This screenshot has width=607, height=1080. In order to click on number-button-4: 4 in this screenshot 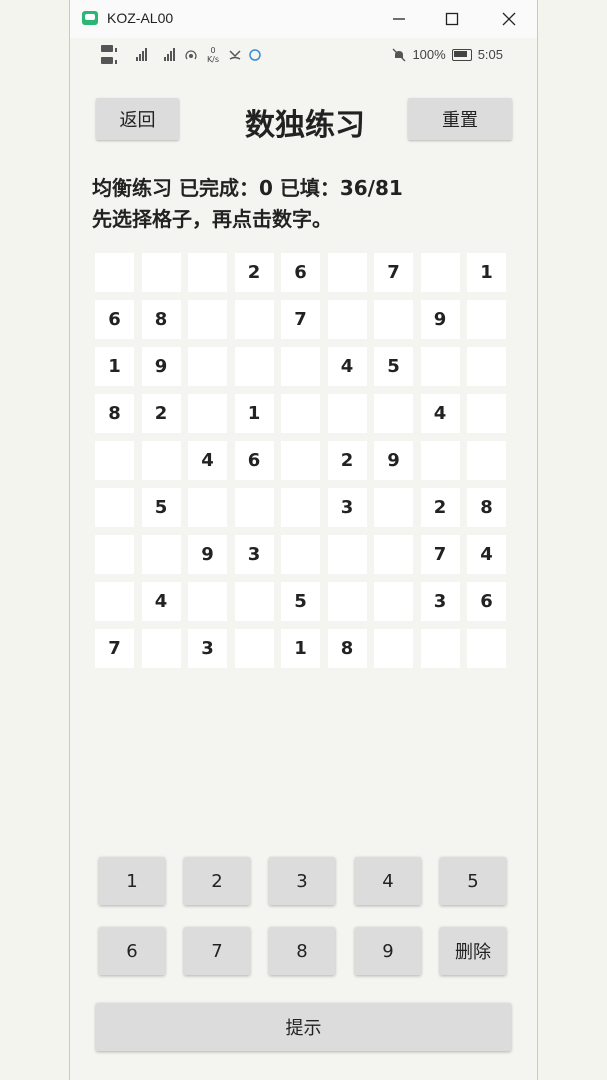, I will do `click(388, 881)`.